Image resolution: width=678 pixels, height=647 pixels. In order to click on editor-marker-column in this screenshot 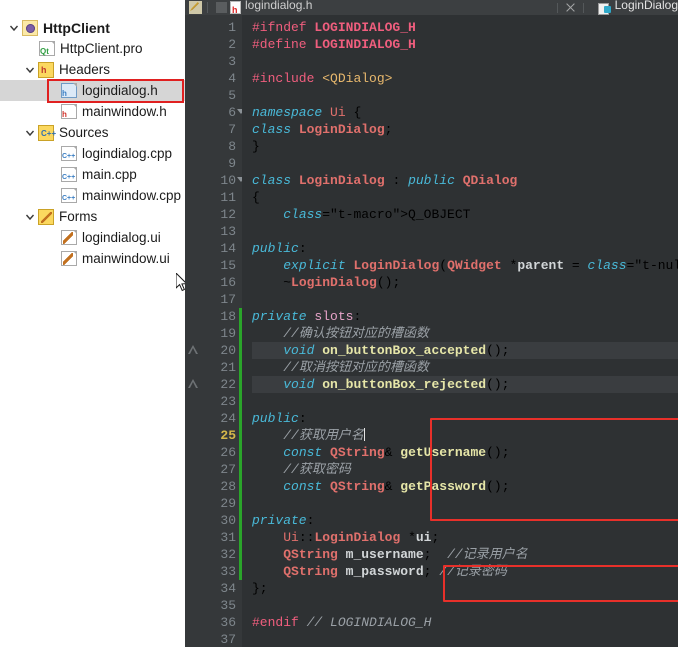, I will do `click(193, 331)`.